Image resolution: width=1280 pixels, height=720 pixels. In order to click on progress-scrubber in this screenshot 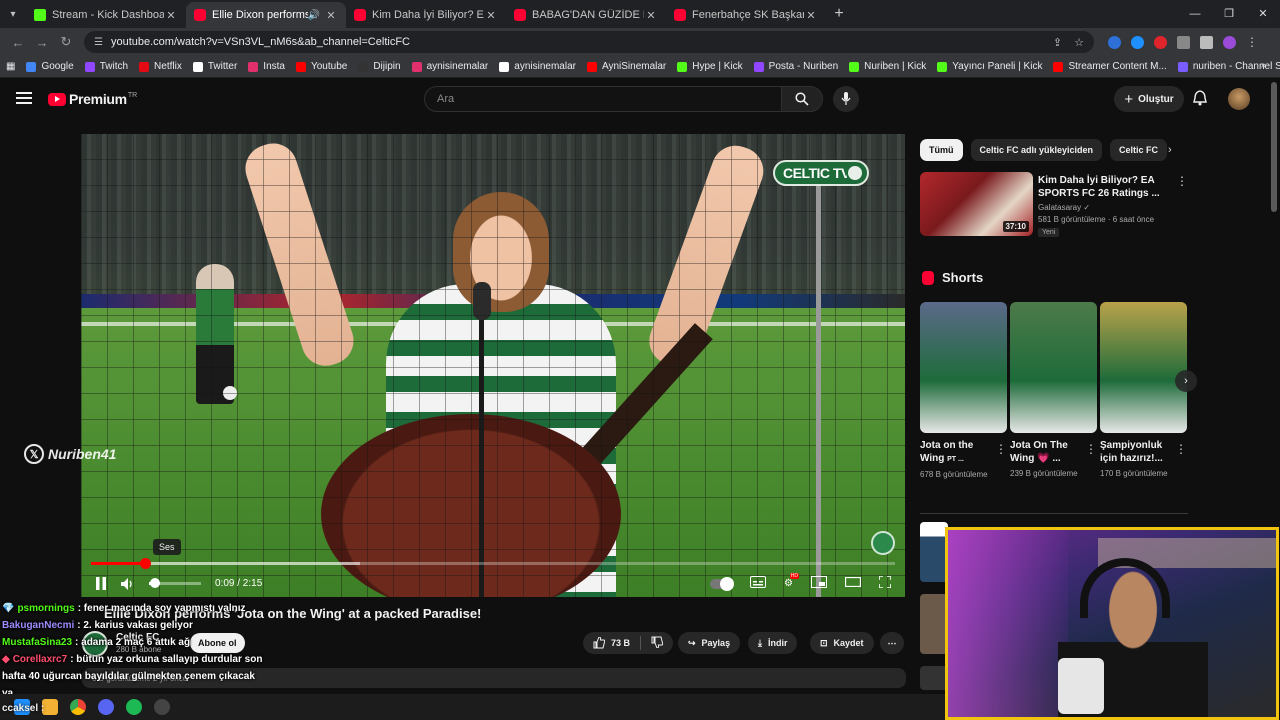, I will do `click(145, 563)`.